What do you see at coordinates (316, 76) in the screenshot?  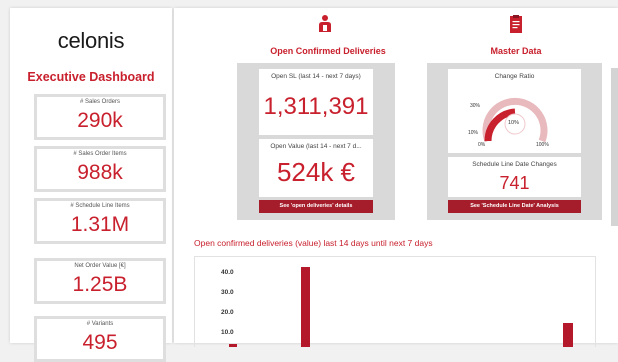 I see `card-label: Open SL (last 14 - next 7 days)` at bounding box center [316, 76].